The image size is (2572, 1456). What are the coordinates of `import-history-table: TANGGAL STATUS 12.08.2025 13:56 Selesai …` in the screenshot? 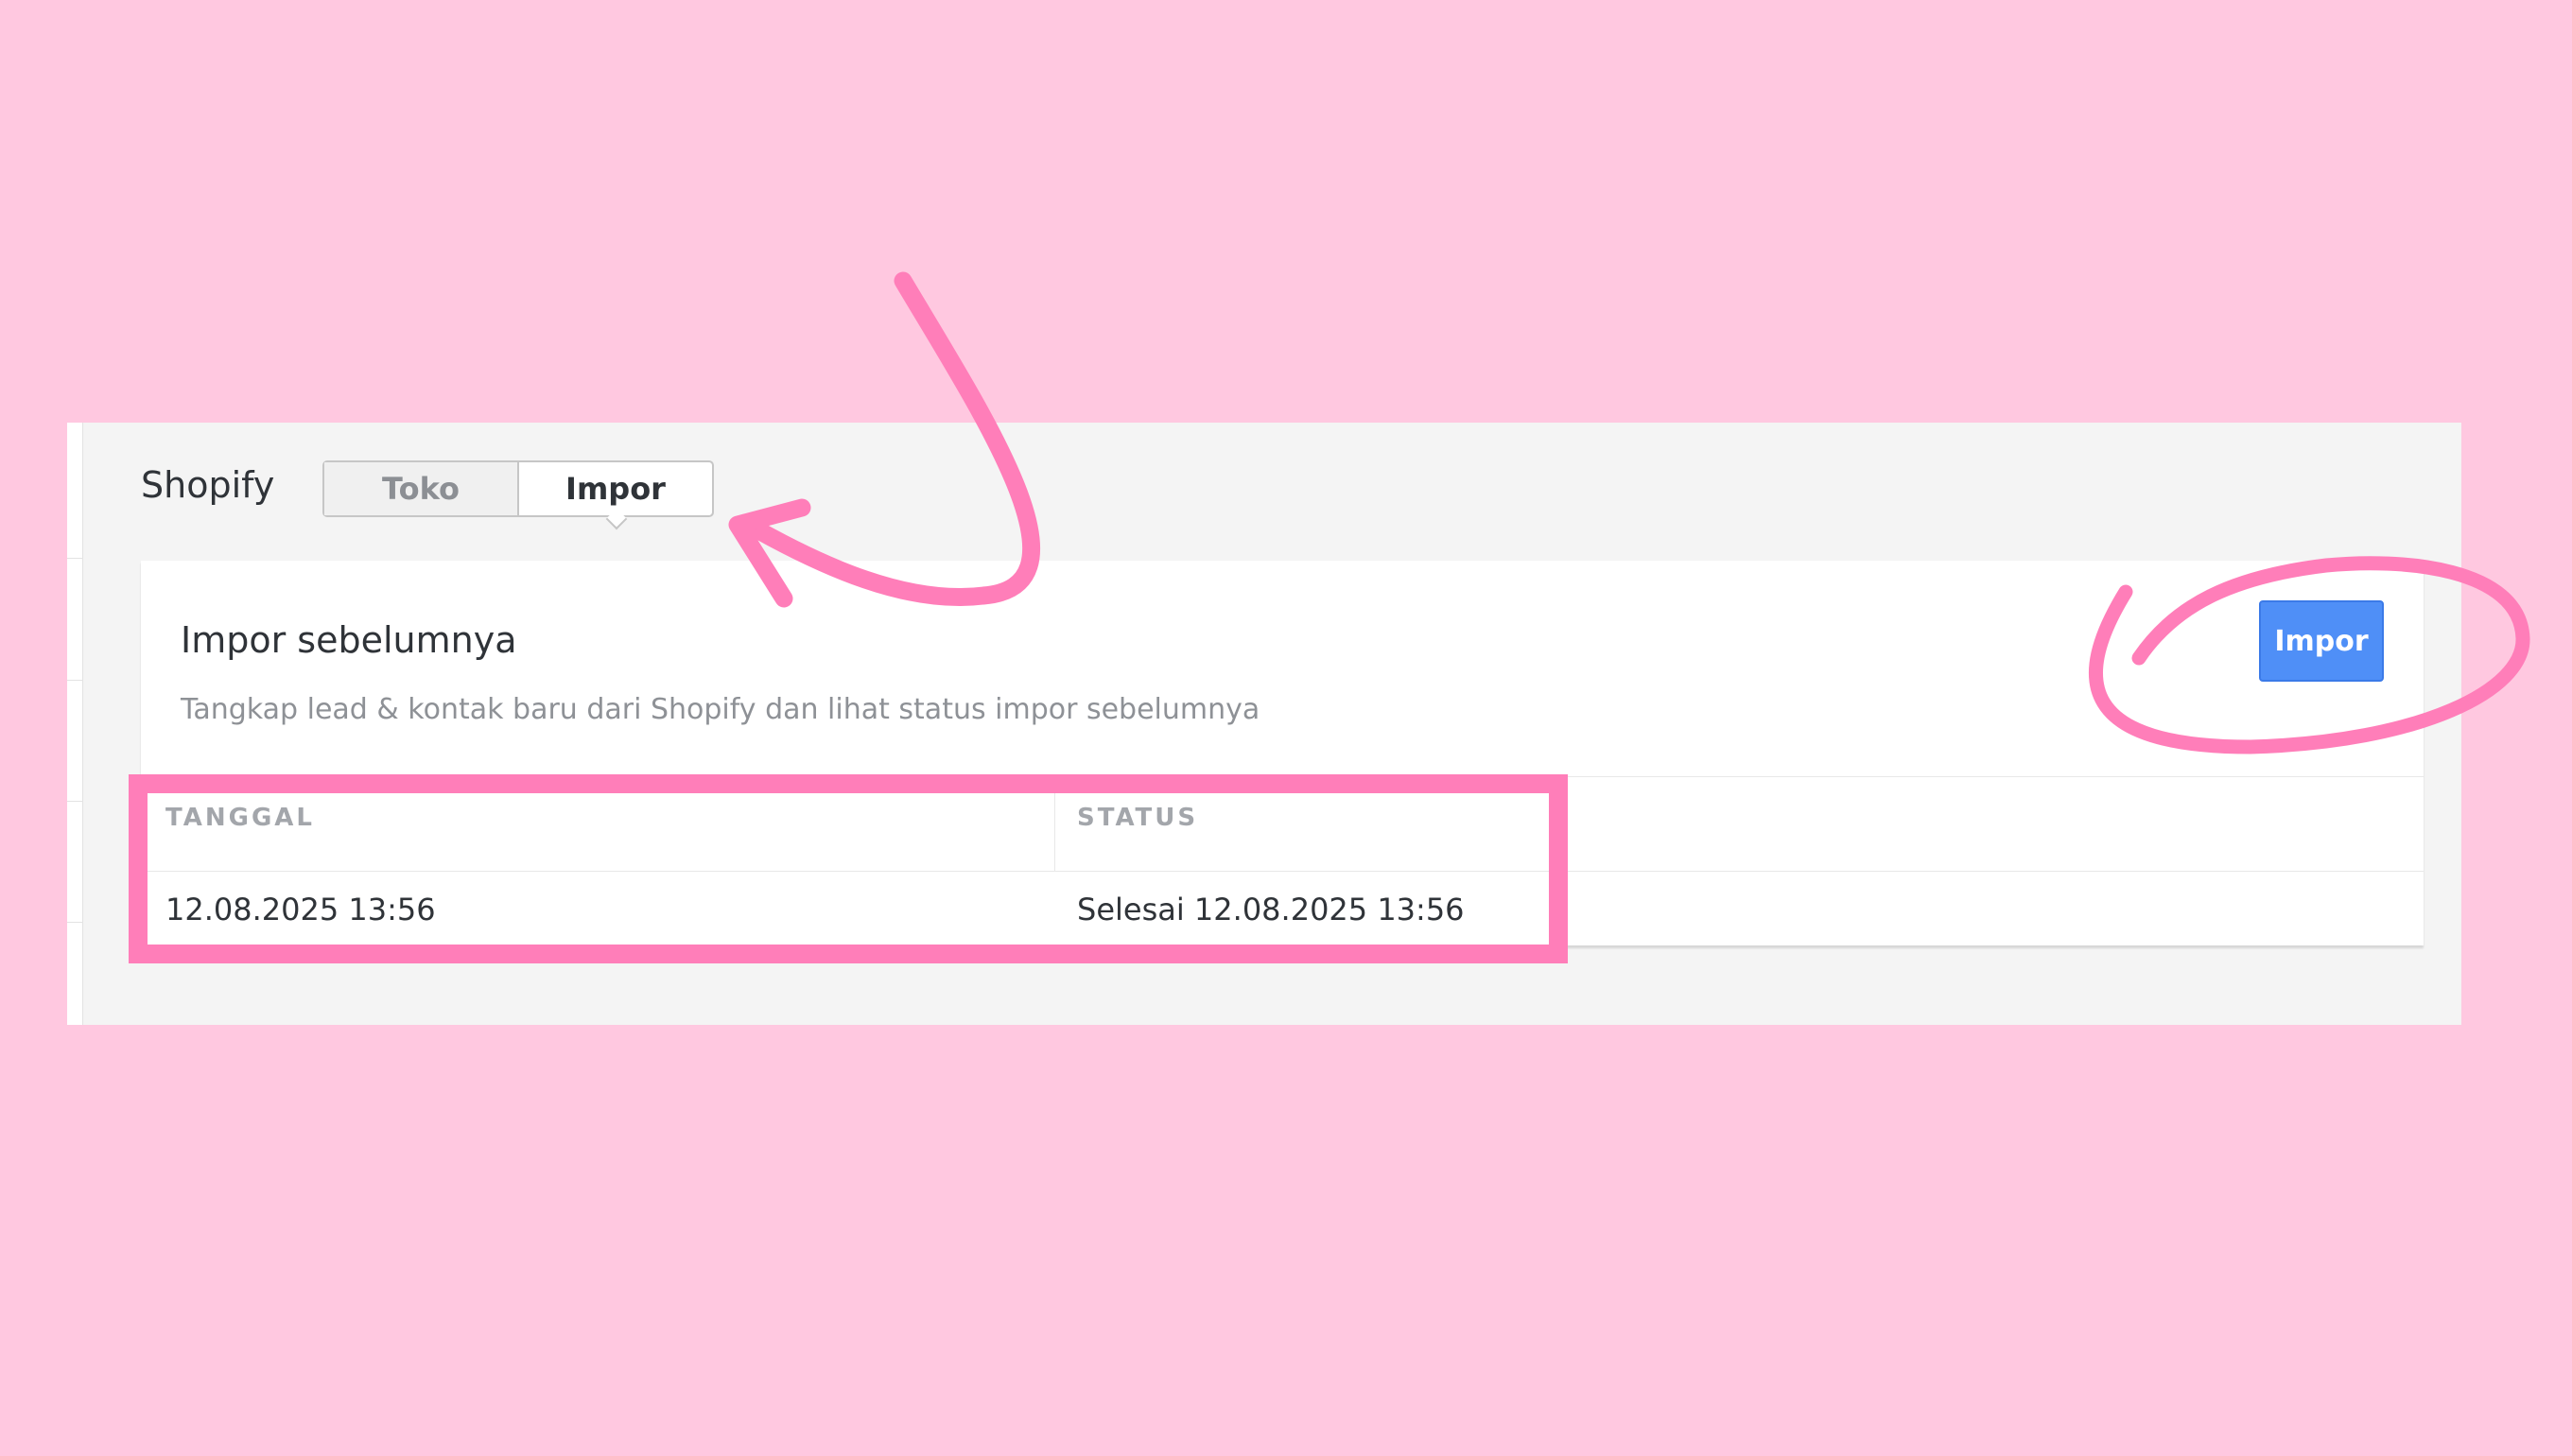 It's located at (1282, 861).